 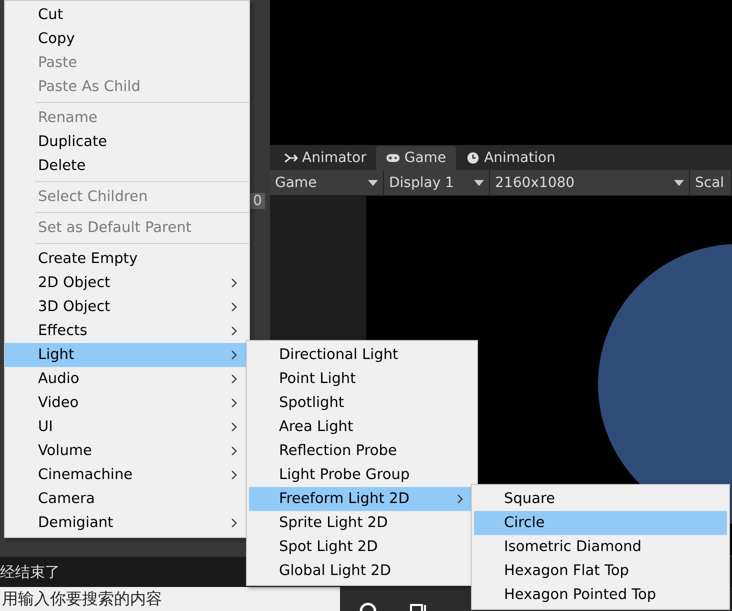 What do you see at coordinates (127, 283) in the screenshot?
I see `menu-item: 2D Object` at bounding box center [127, 283].